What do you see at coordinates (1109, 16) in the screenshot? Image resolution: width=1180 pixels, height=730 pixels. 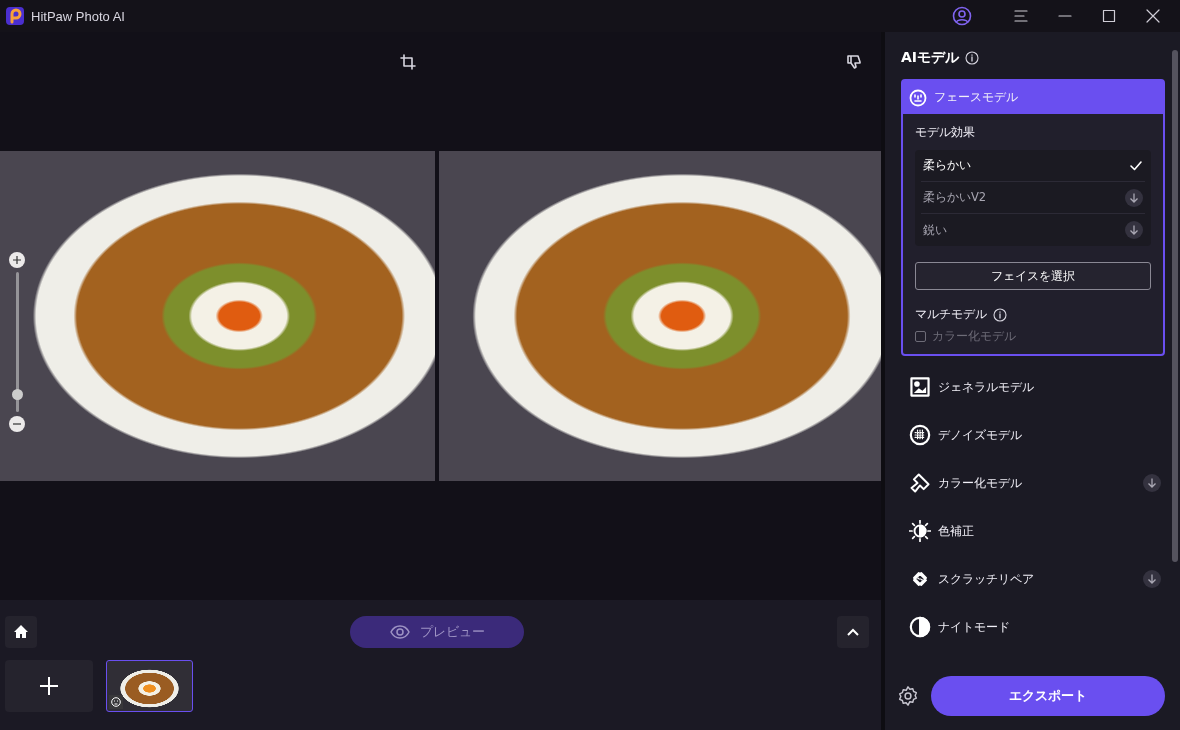 I see `maximize-icon` at bounding box center [1109, 16].